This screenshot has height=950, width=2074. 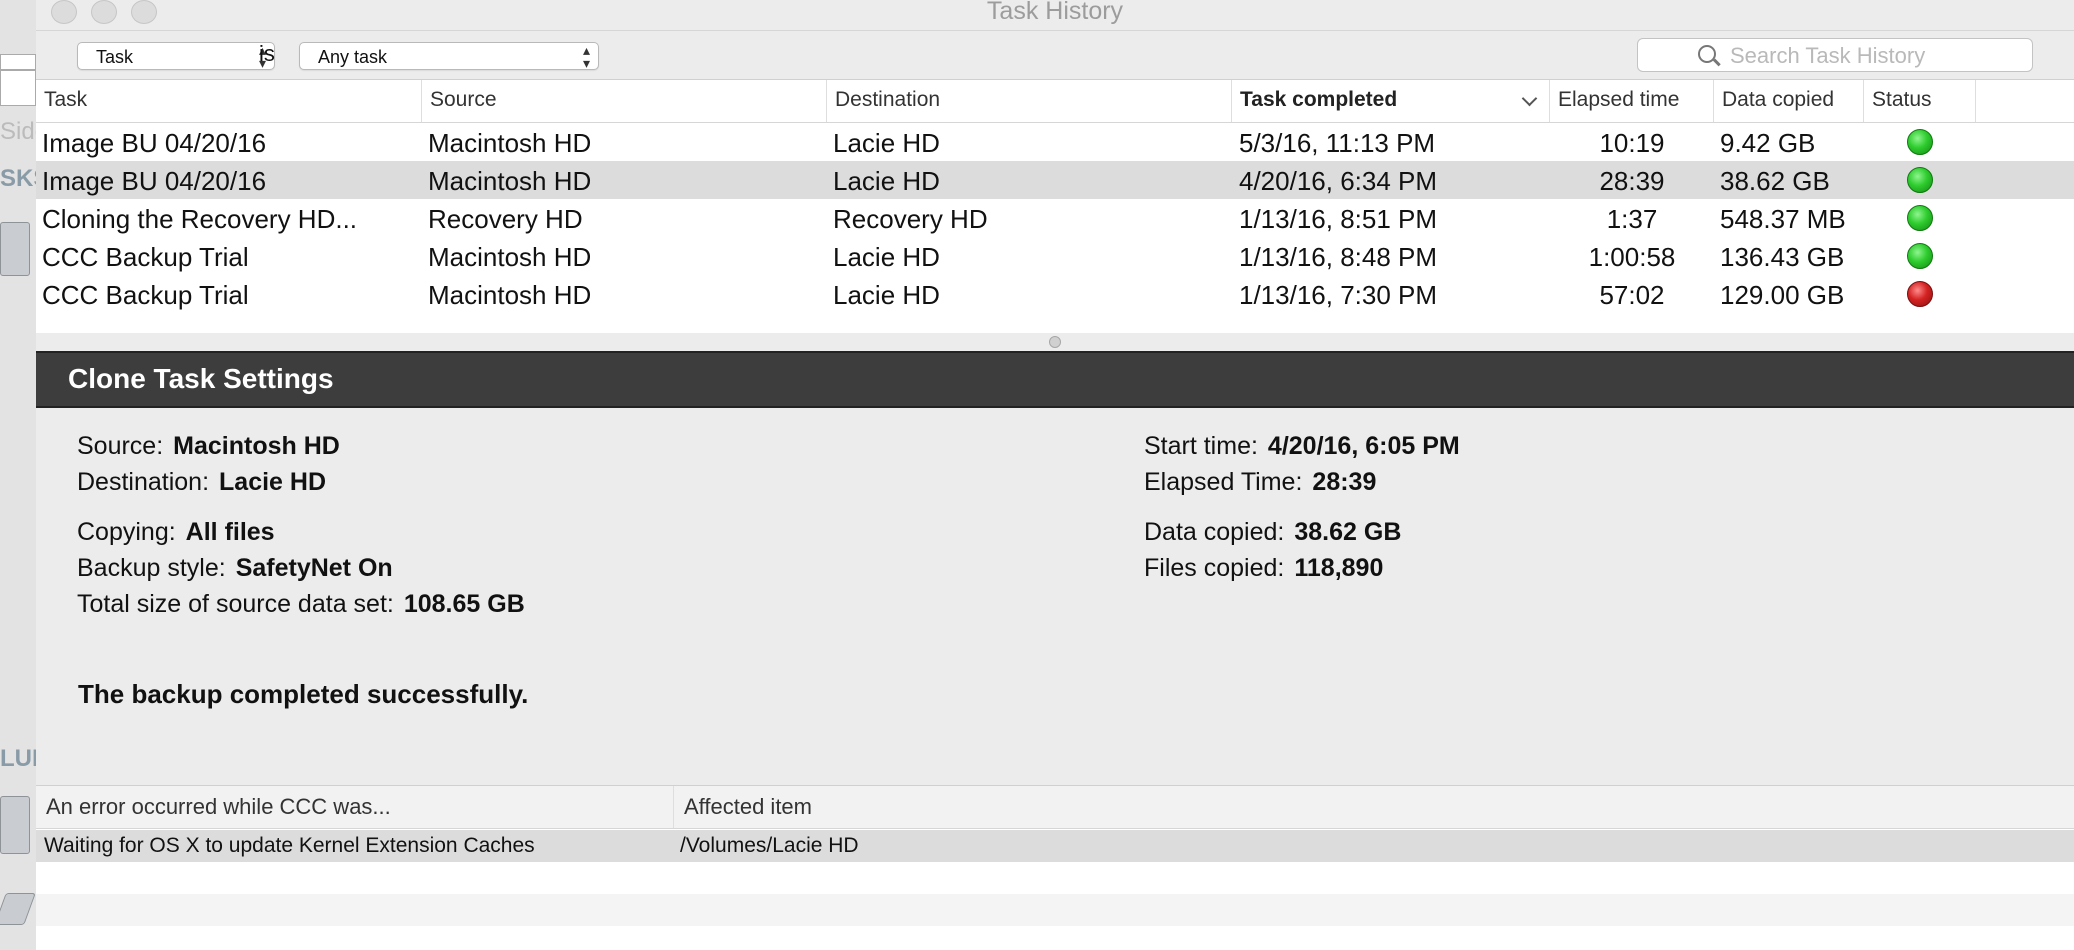 I want to click on filter-field-value: Task, so click(x=115, y=57).